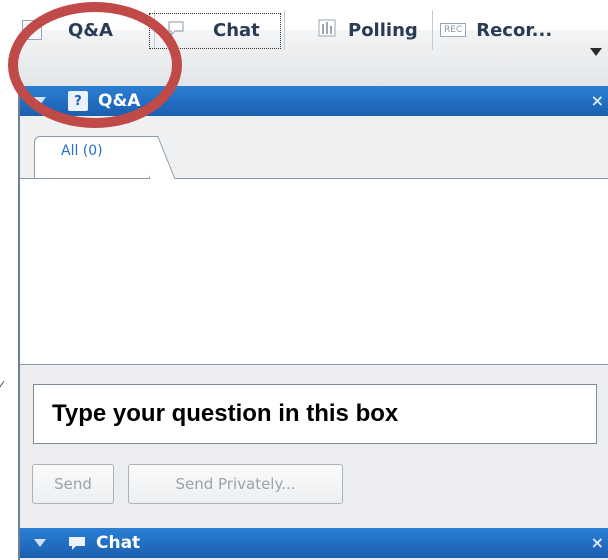 This screenshot has height=560, width=608. Describe the element at coordinates (77, 543) in the screenshot. I see `chat-bubble-icon` at that location.